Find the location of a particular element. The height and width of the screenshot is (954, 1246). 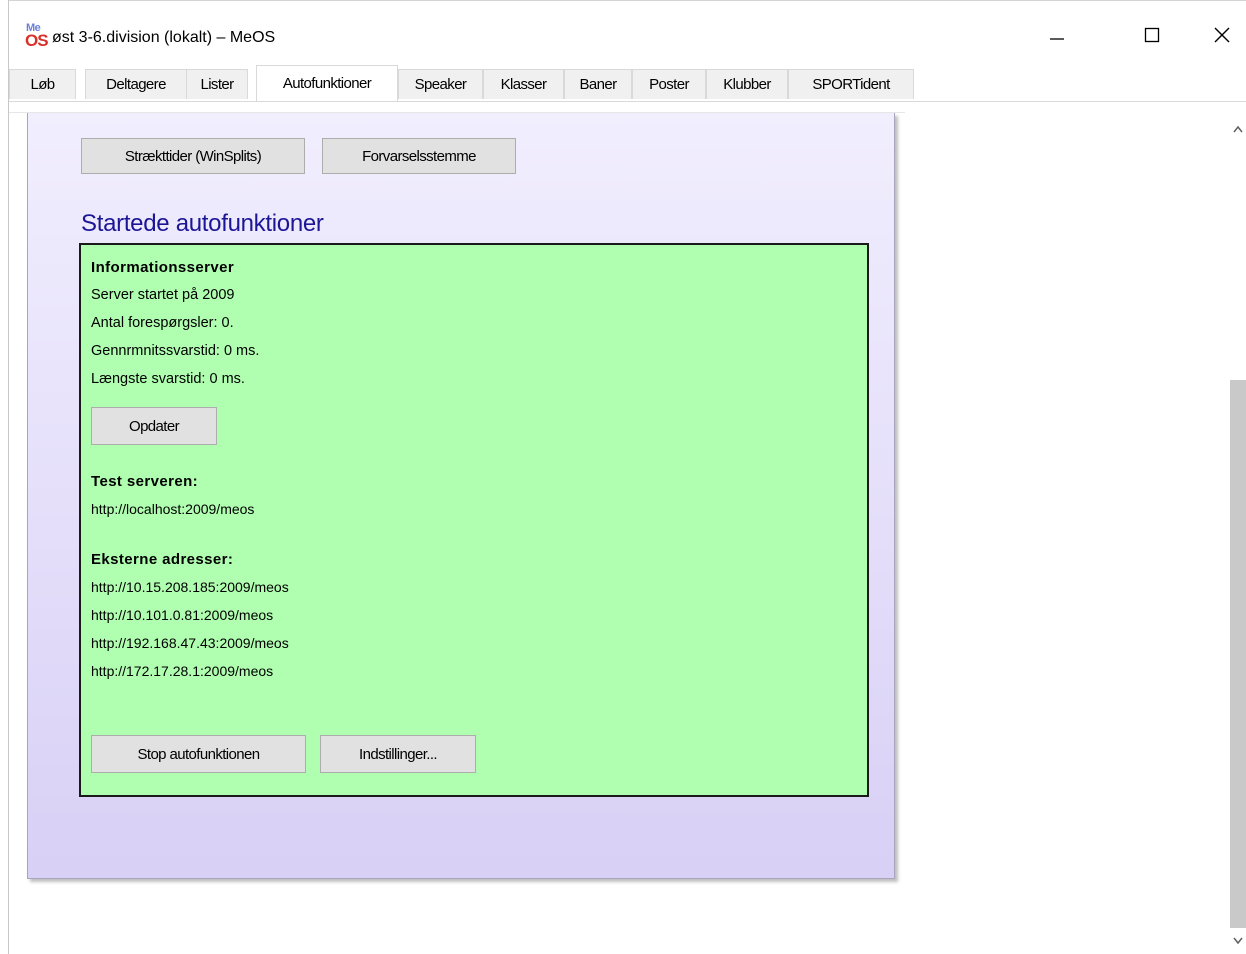

tab-sportident: SPORTident is located at coordinates (851, 84).